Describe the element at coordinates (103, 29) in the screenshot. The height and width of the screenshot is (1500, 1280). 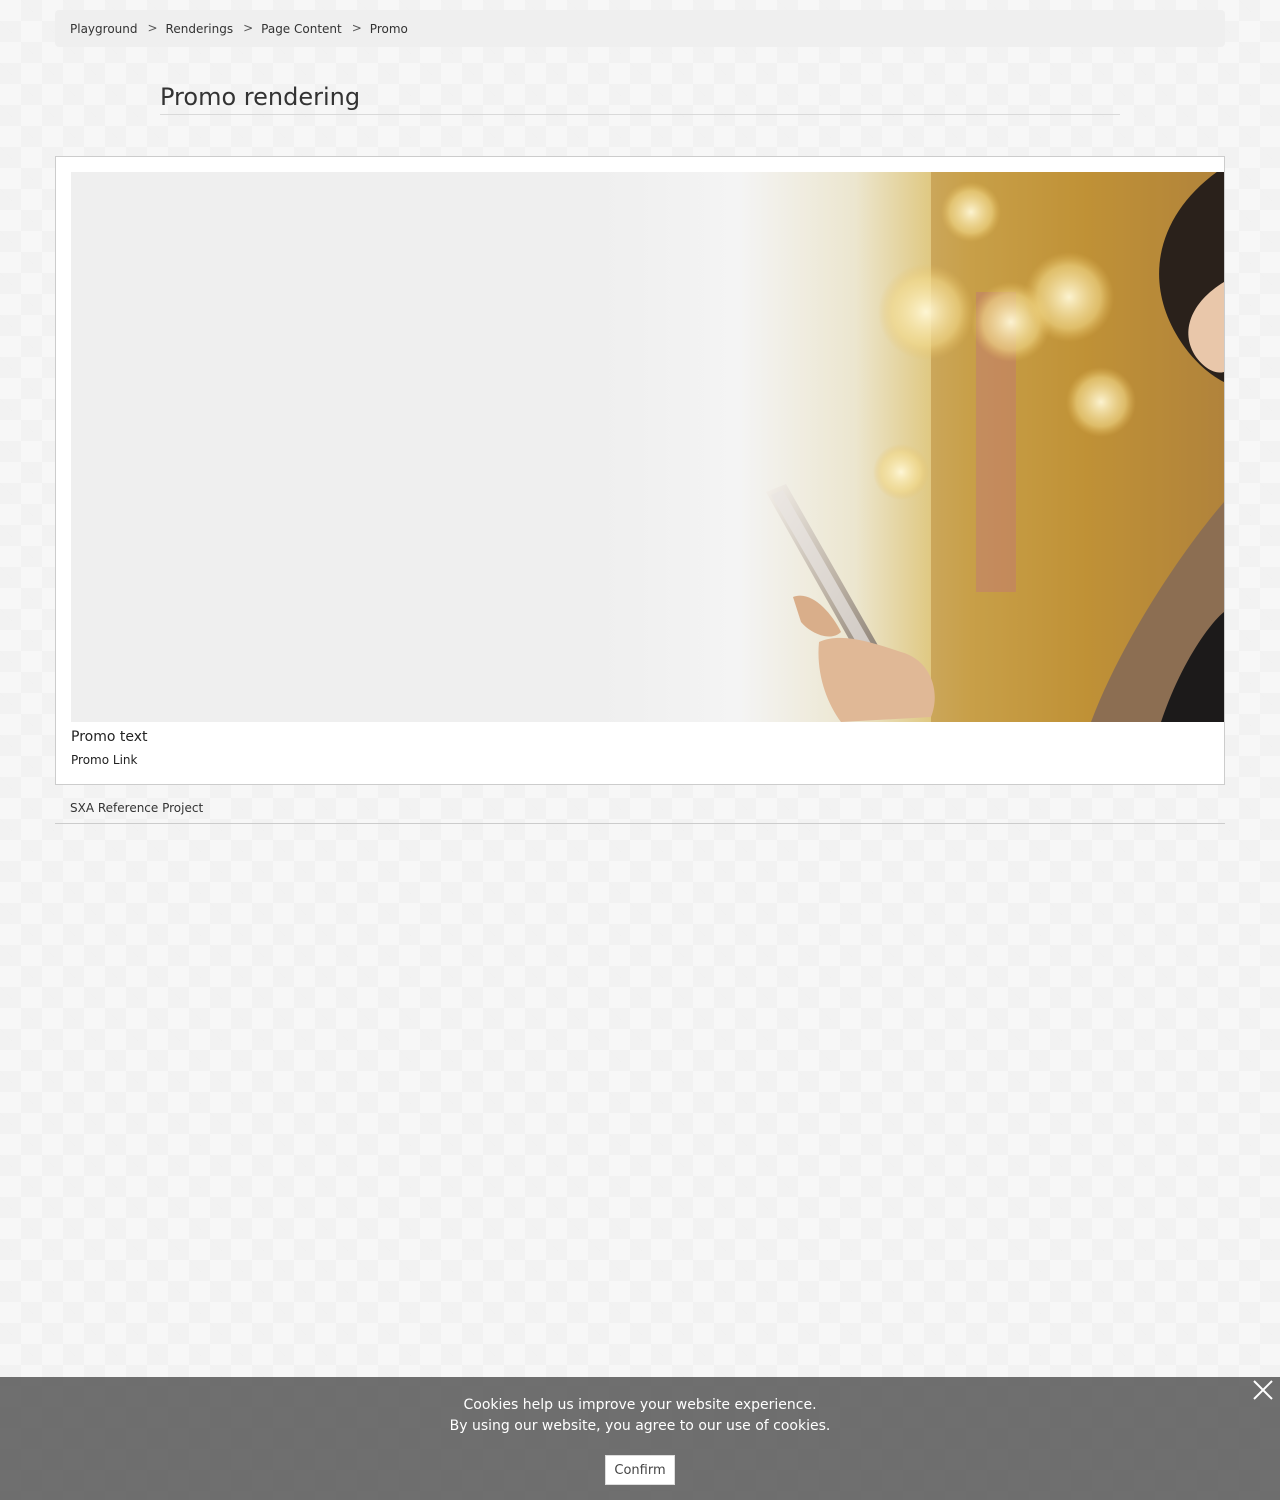
I see `breadcrumb-item-playground: Playground` at that location.